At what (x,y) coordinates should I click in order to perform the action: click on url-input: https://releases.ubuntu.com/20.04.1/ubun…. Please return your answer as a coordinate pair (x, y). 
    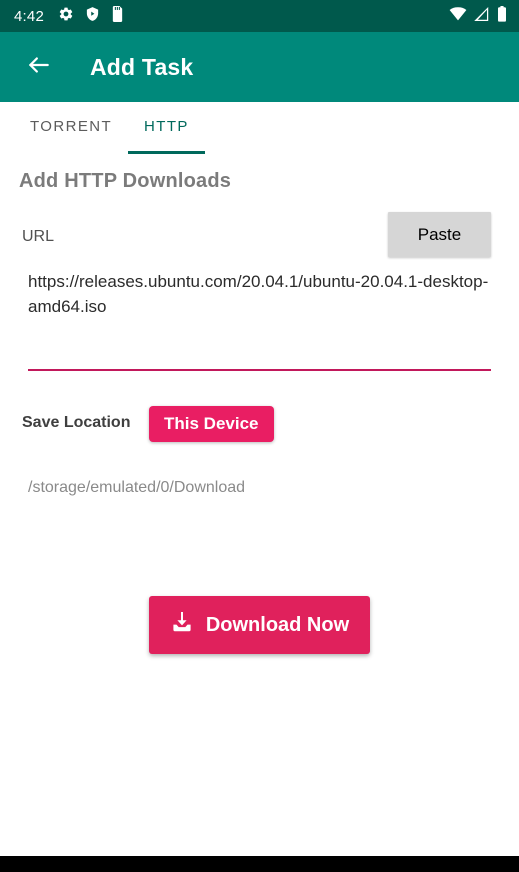
    Looking at the image, I should click on (259, 318).